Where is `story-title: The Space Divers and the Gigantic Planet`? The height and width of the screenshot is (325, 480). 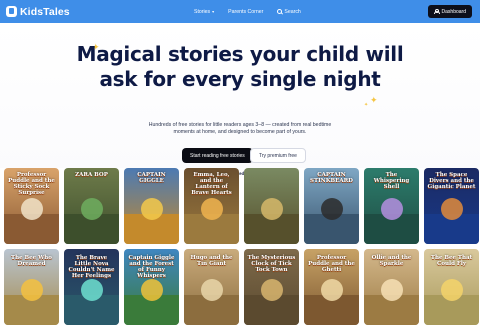 story-title: The Space Divers and the Gigantic Planet is located at coordinates (451, 181).